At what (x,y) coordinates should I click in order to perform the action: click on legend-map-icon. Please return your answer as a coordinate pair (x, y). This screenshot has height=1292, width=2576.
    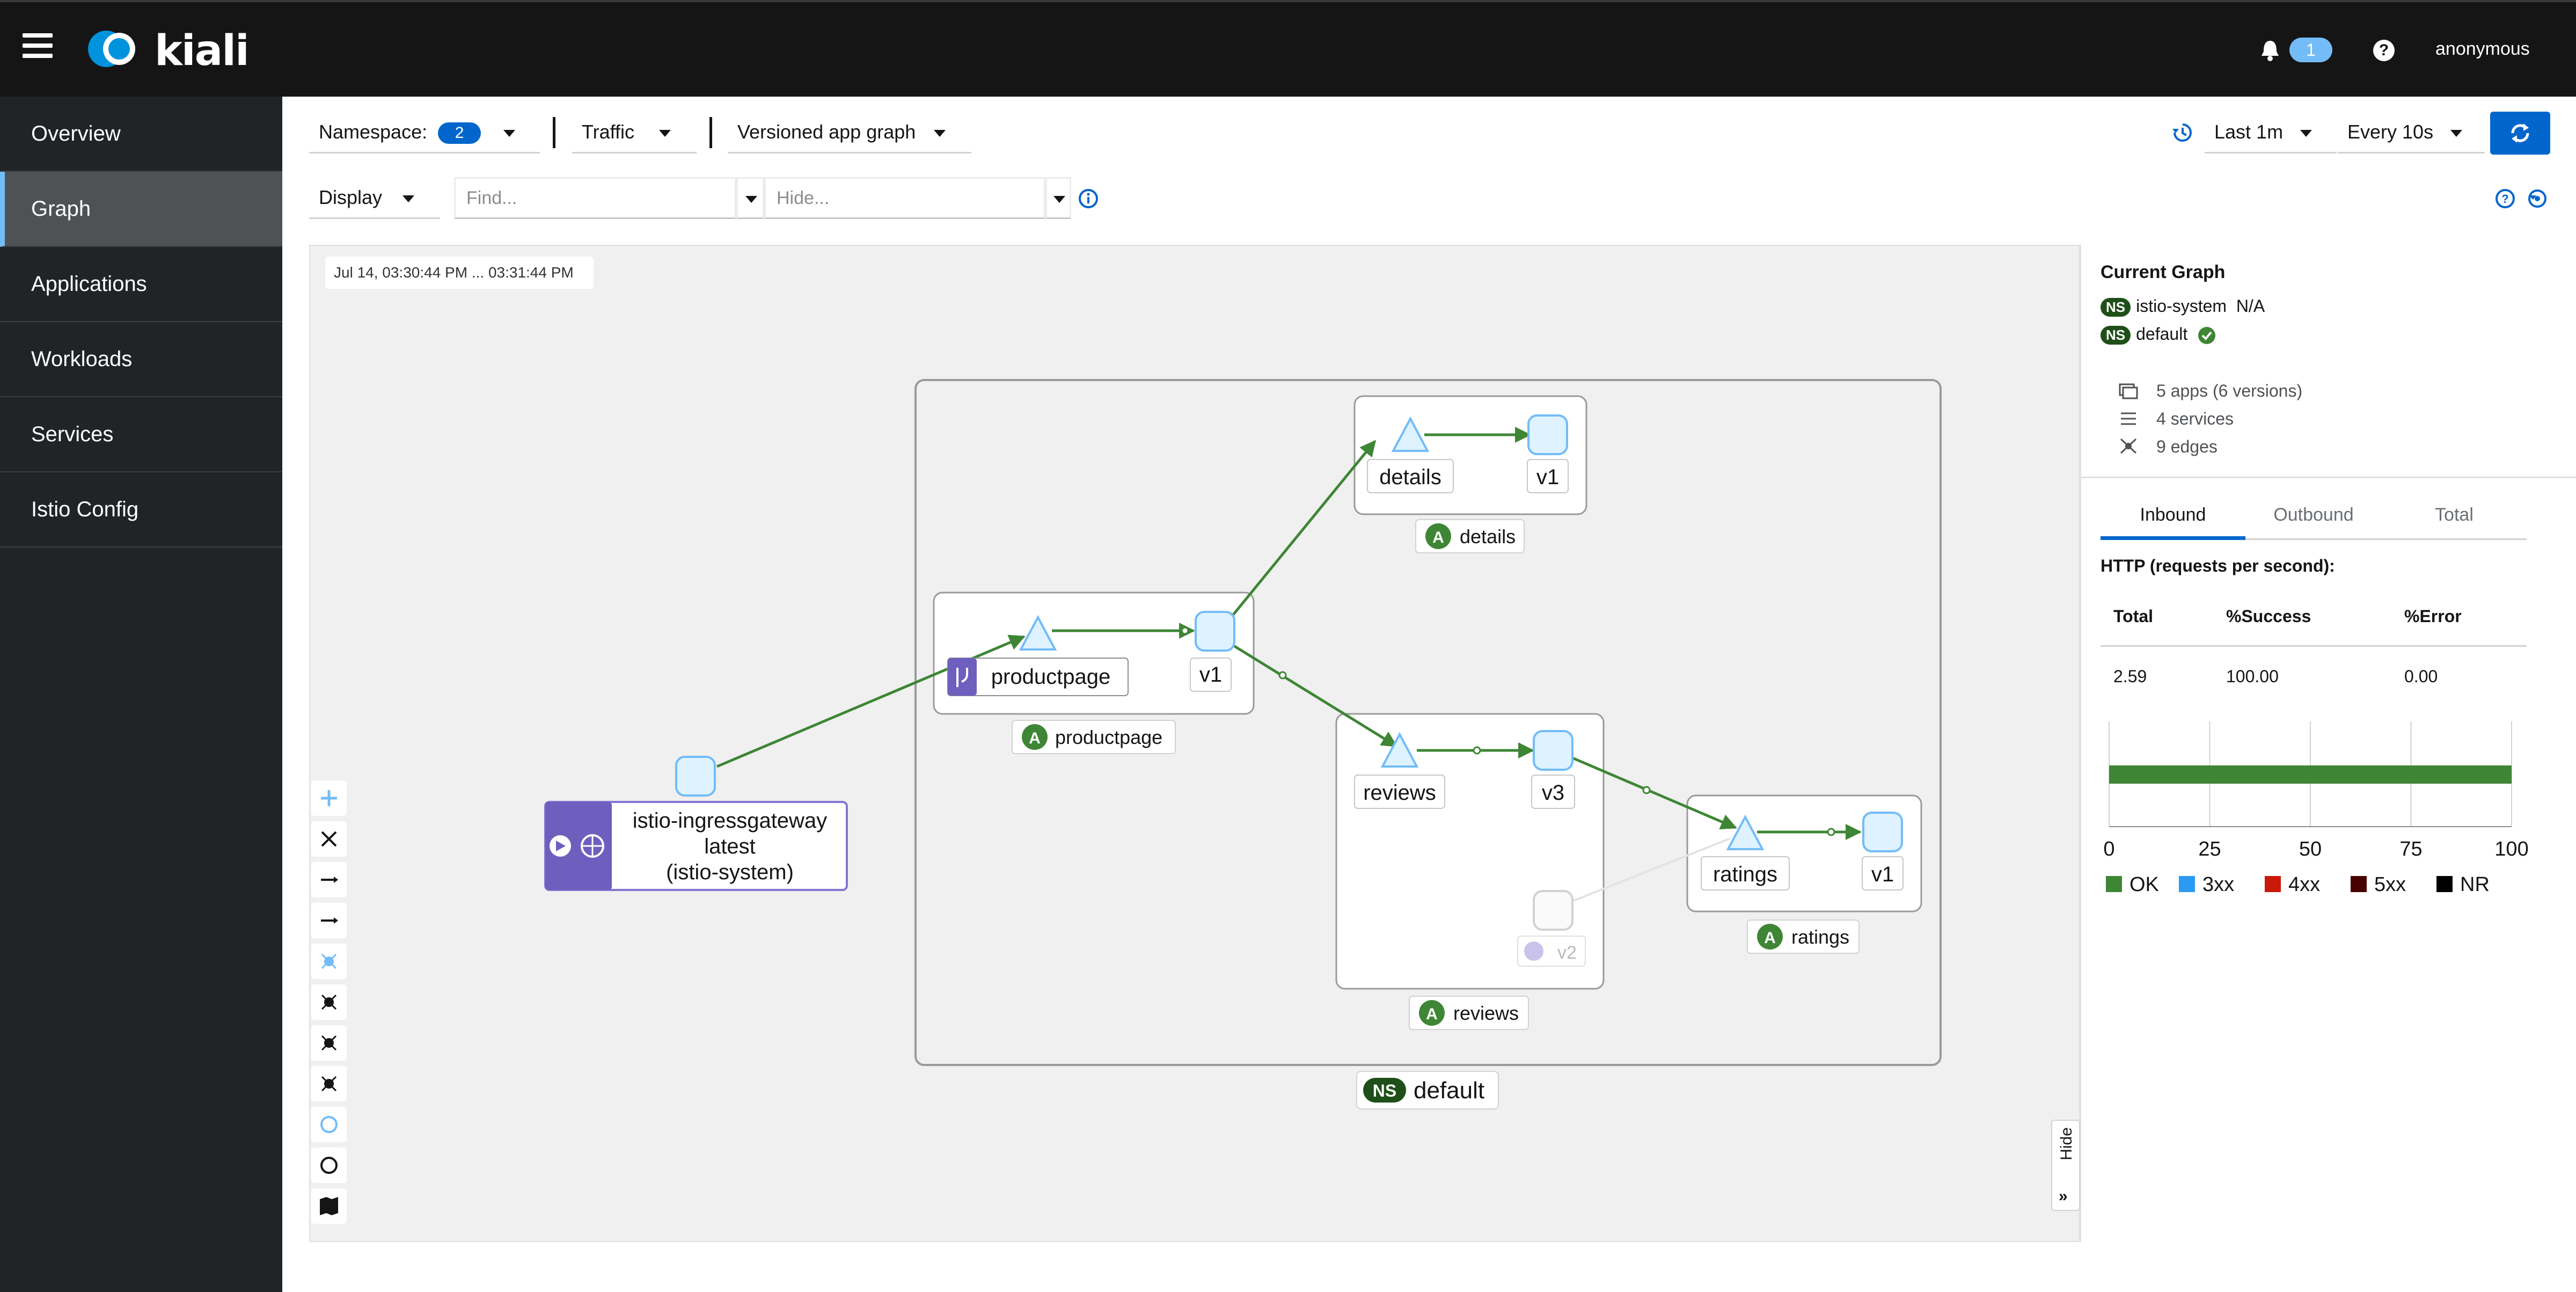
    Looking at the image, I should click on (329, 1206).